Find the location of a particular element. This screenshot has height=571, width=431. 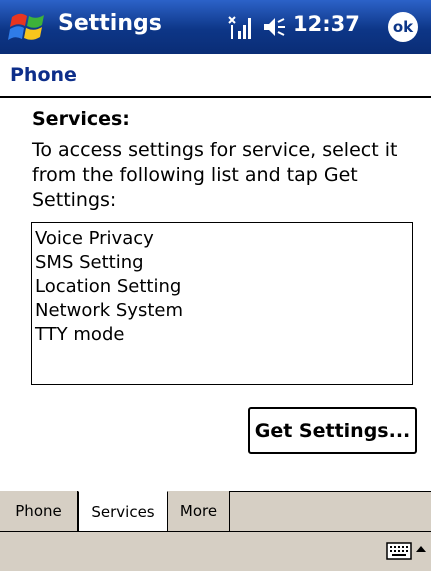

services-heading: Services: is located at coordinates (81, 119).